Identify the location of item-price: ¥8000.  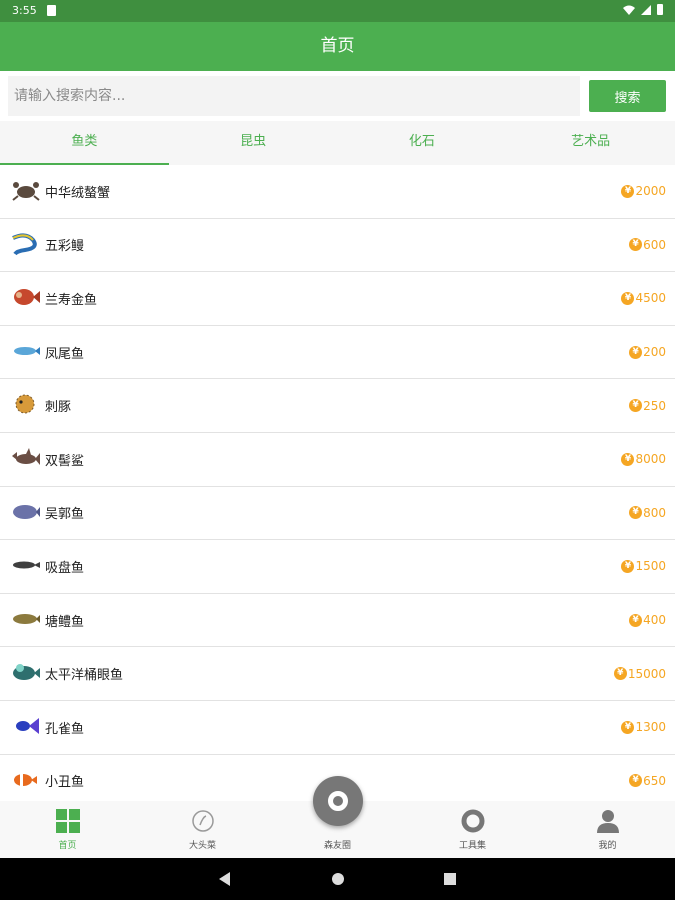
(643, 459).